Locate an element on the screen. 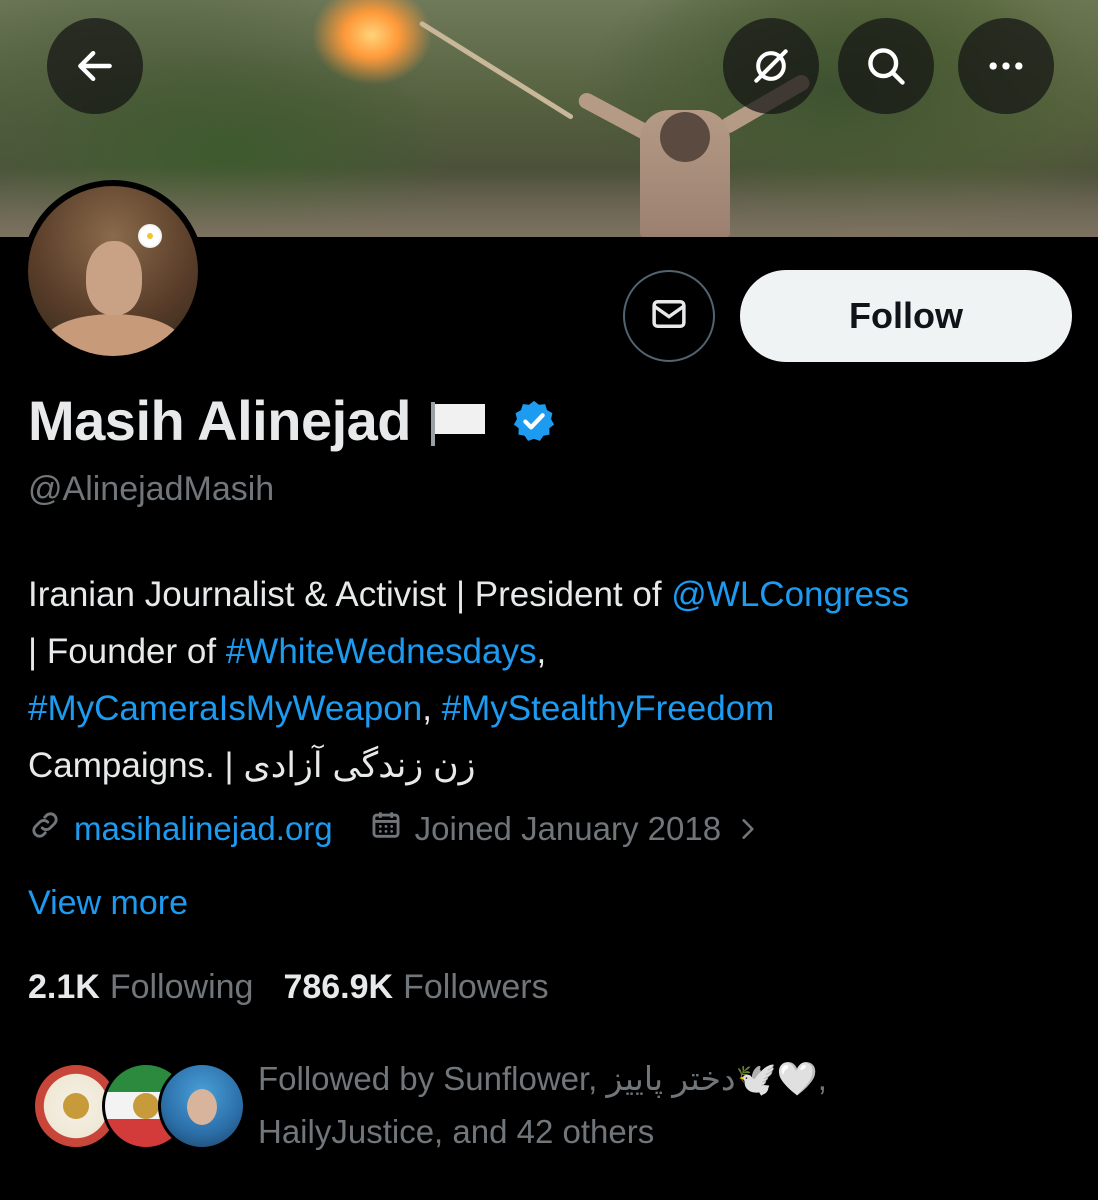 The image size is (1098, 1200). bio-mention-link: @WLCongress is located at coordinates (790, 594).